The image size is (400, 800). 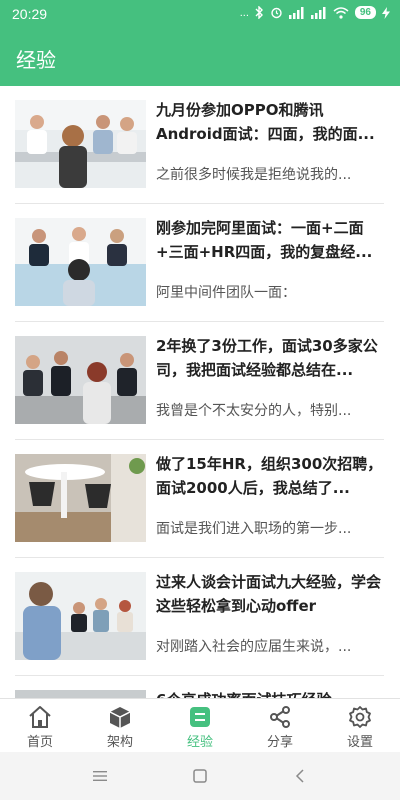 What do you see at coordinates (341, 12) in the screenshot?
I see `wifi-icon` at bounding box center [341, 12].